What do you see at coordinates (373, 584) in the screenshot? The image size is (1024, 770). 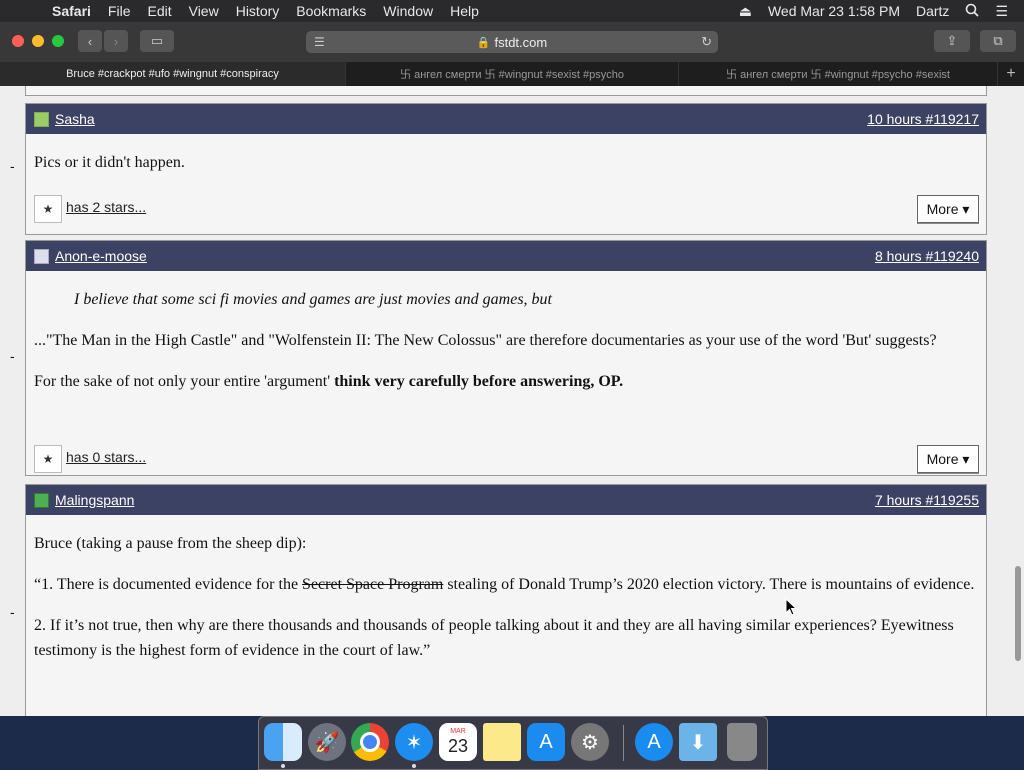 I see `strikethrough-text: Secret Space Program` at bounding box center [373, 584].